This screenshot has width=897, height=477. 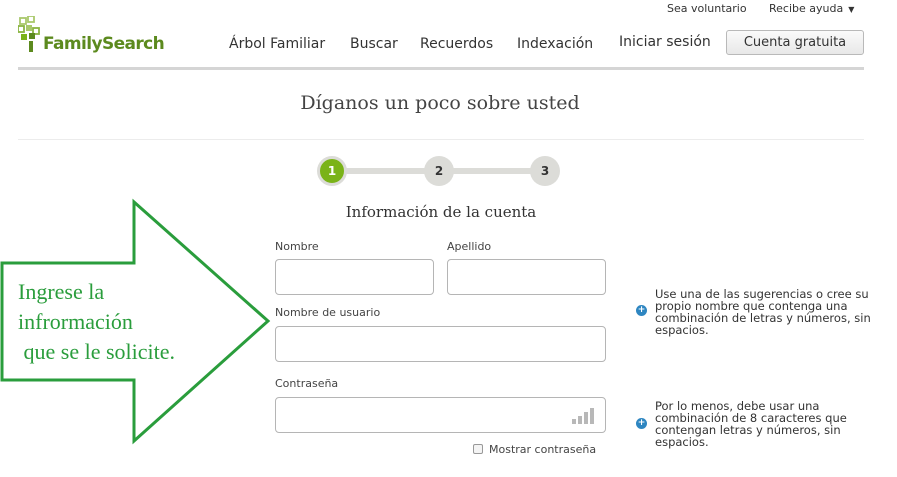 I want to click on last-name-field, so click(x=526, y=277).